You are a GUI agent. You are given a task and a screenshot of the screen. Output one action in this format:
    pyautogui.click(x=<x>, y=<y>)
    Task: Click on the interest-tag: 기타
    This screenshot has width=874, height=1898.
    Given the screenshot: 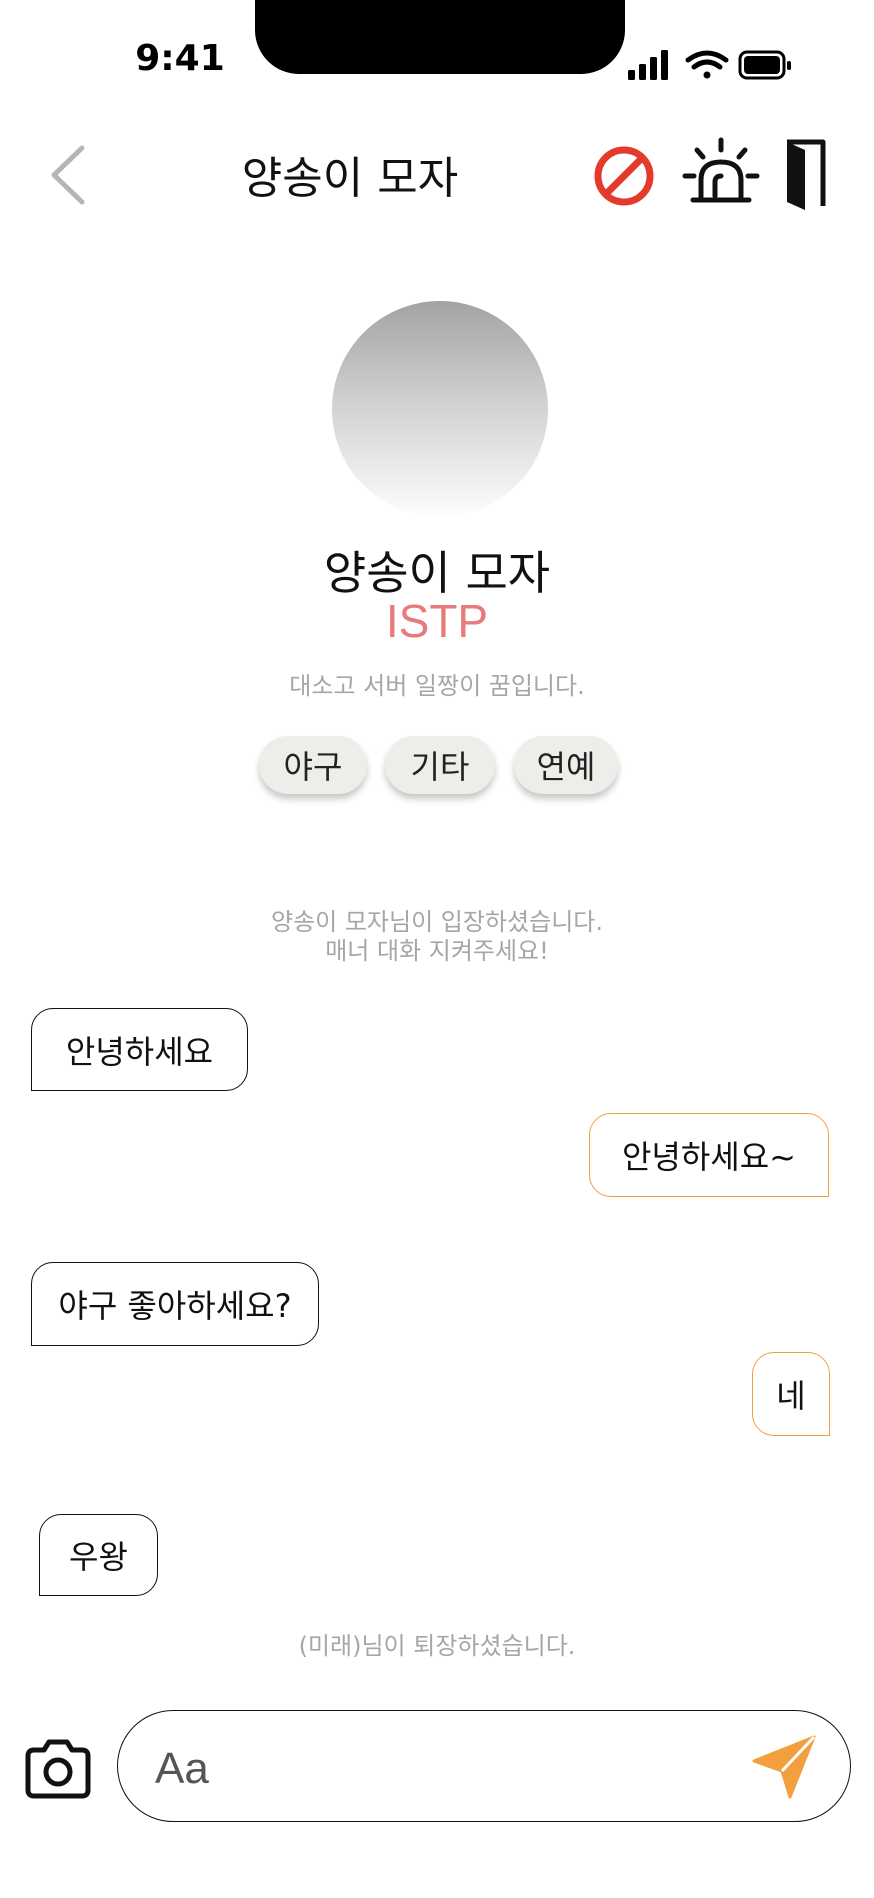 What is the action you would take?
    pyautogui.click(x=440, y=765)
    